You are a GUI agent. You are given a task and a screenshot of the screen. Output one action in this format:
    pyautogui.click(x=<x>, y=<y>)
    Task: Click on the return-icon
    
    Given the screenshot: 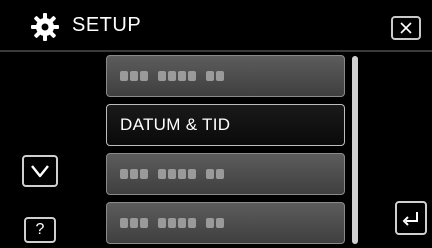 What is the action you would take?
    pyautogui.click(x=410, y=219)
    